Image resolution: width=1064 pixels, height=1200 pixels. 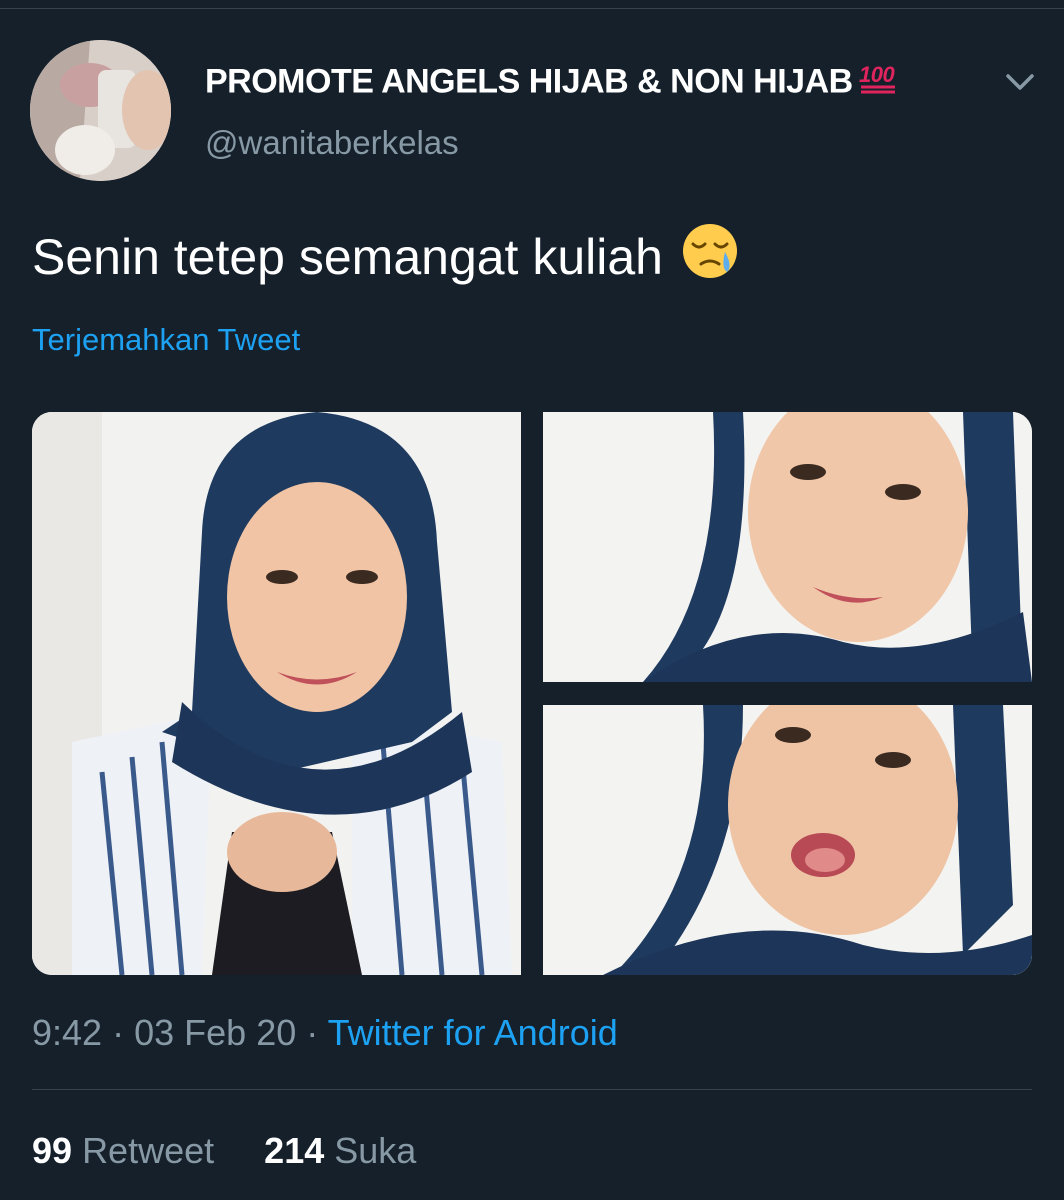 I want to click on display-name: PROMOTE ANGELS HIJAB & NON HIJAB 100, so click(x=552, y=83).